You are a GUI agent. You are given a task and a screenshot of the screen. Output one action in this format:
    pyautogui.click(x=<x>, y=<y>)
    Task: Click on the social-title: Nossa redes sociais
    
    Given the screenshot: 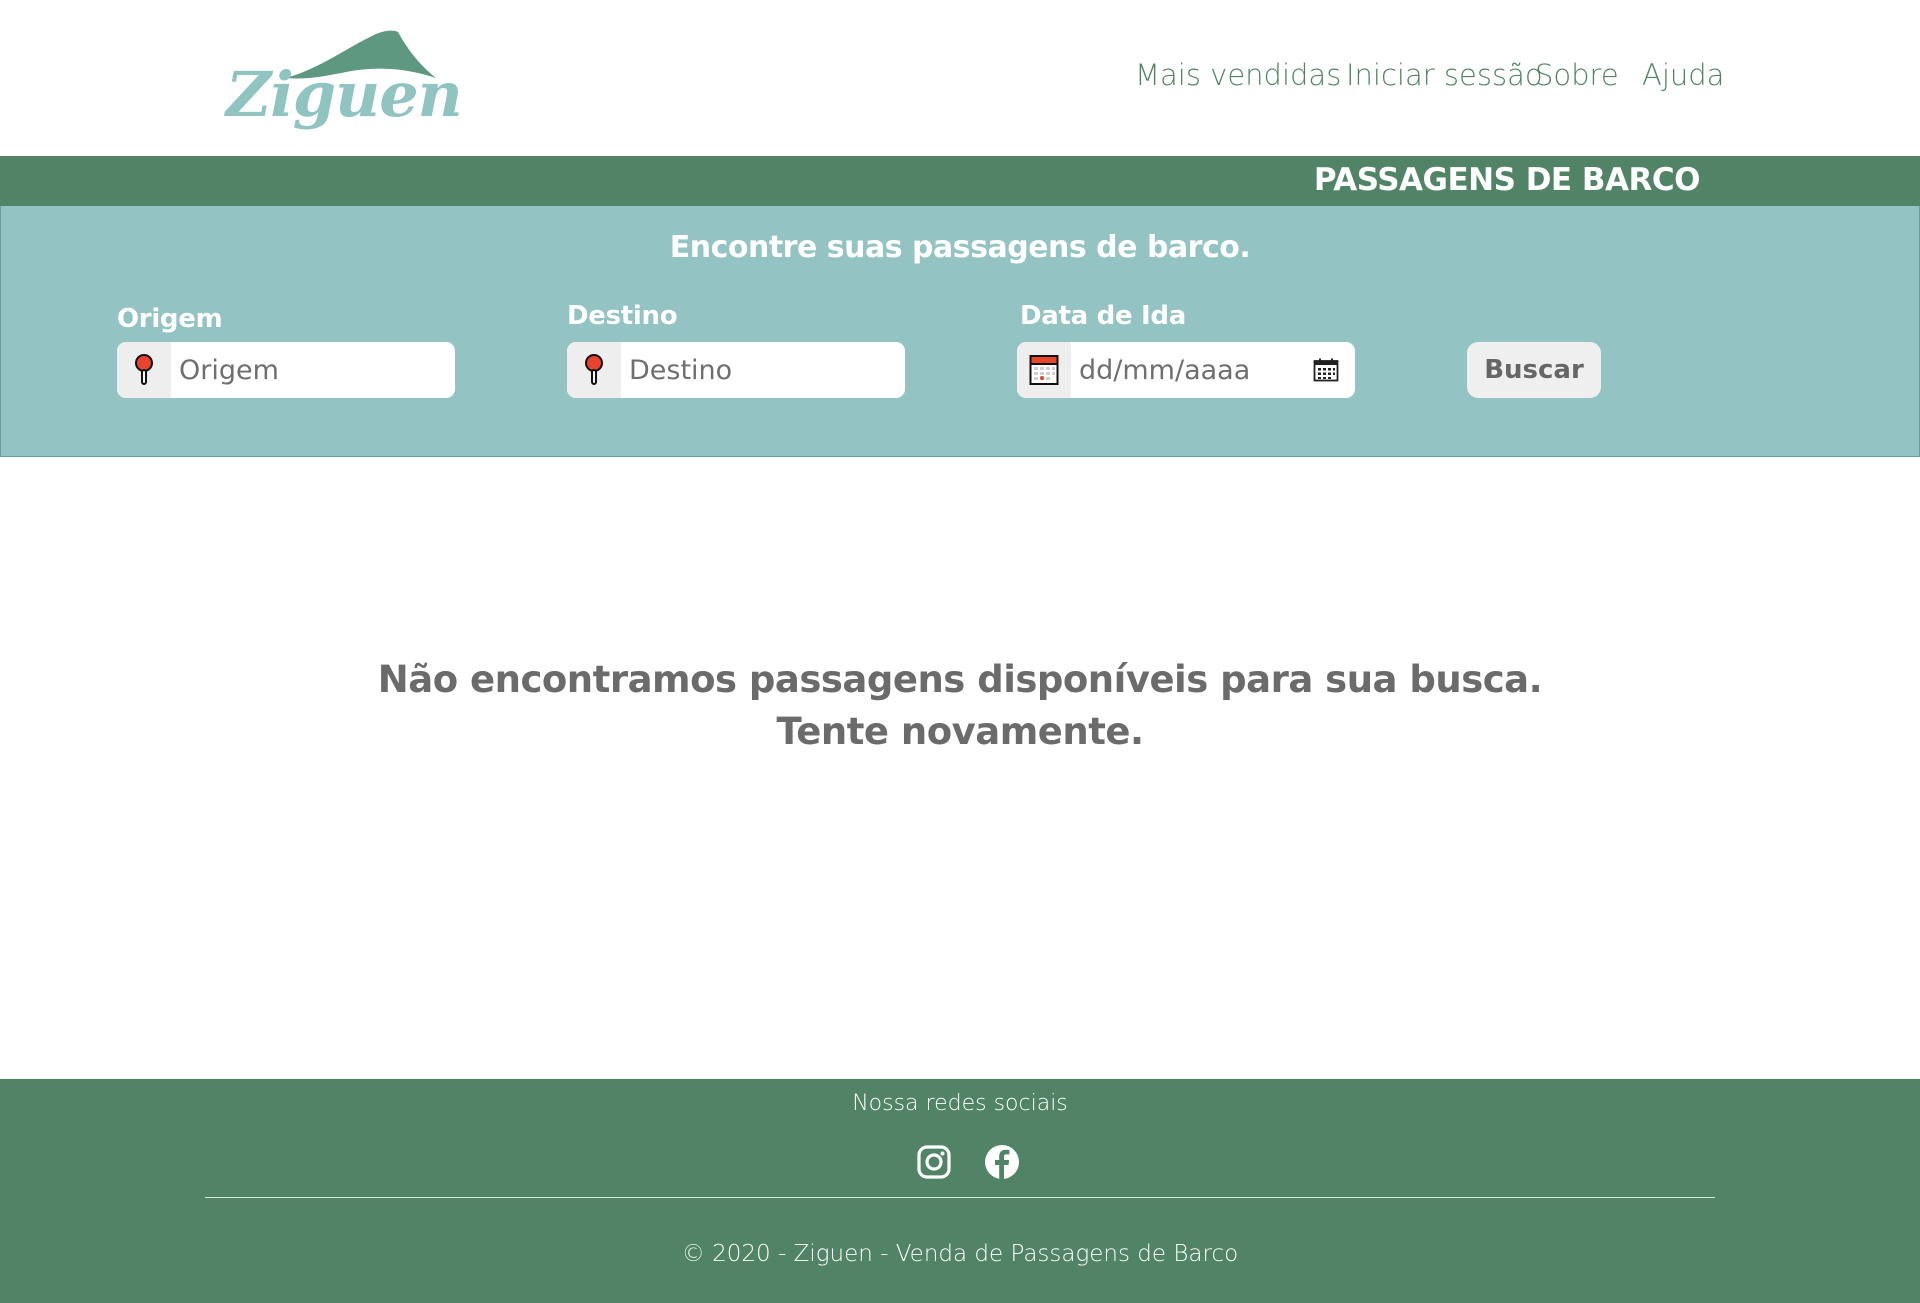 What is the action you would take?
    pyautogui.click(x=960, y=1103)
    